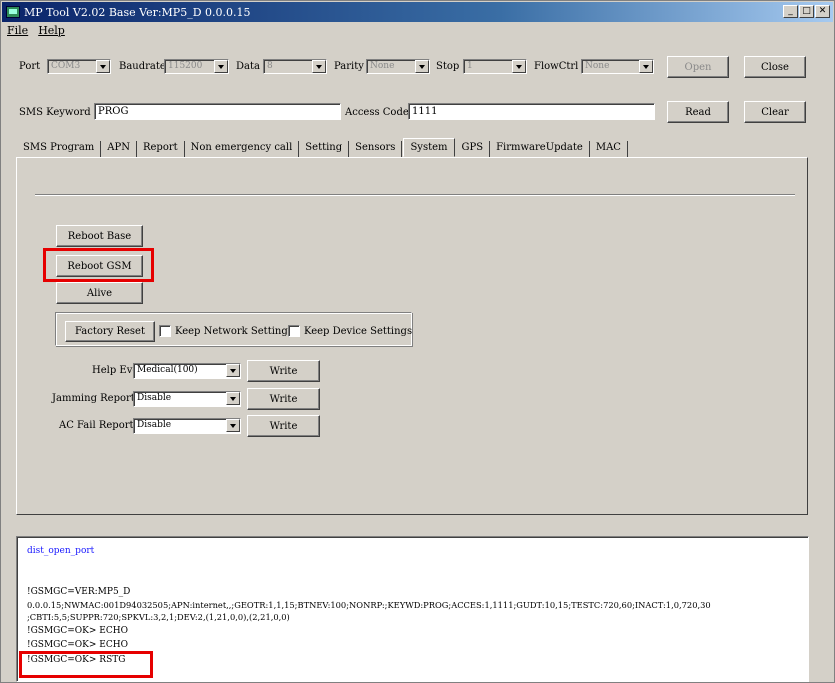 The height and width of the screenshot is (683, 835). I want to click on minimize-button: _, so click(790, 11).